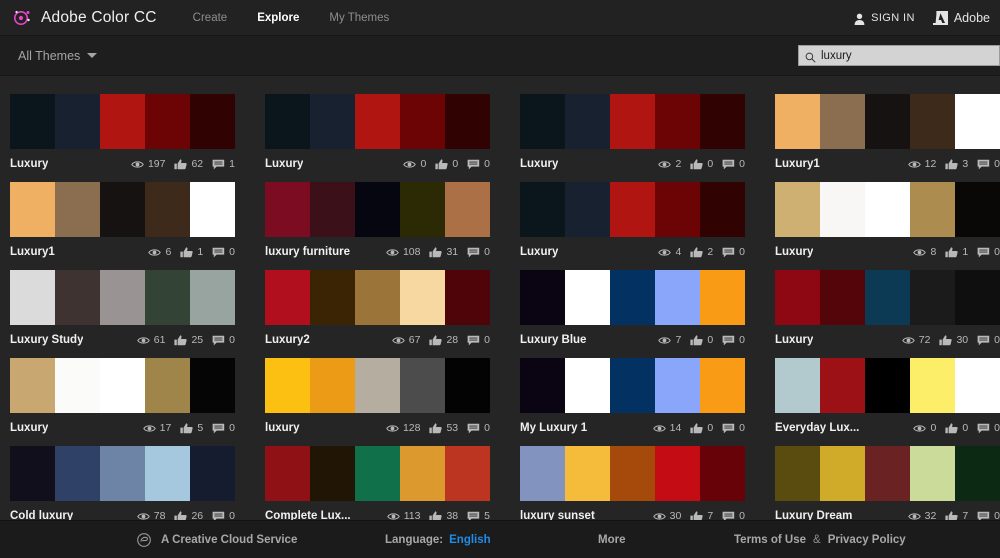 The height and width of the screenshot is (558, 1000). Describe the element at coordinates (58, 56) in the screenshot. I see `all-themes-dropdown: All Themes` at that location.